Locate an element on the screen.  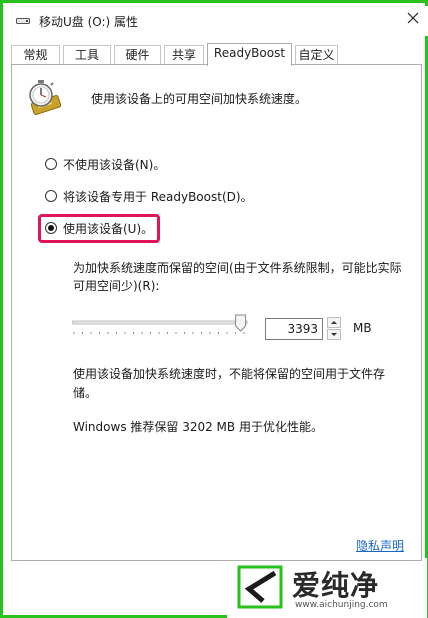
watermark-logo-icon is located at coordinates (260, 587).